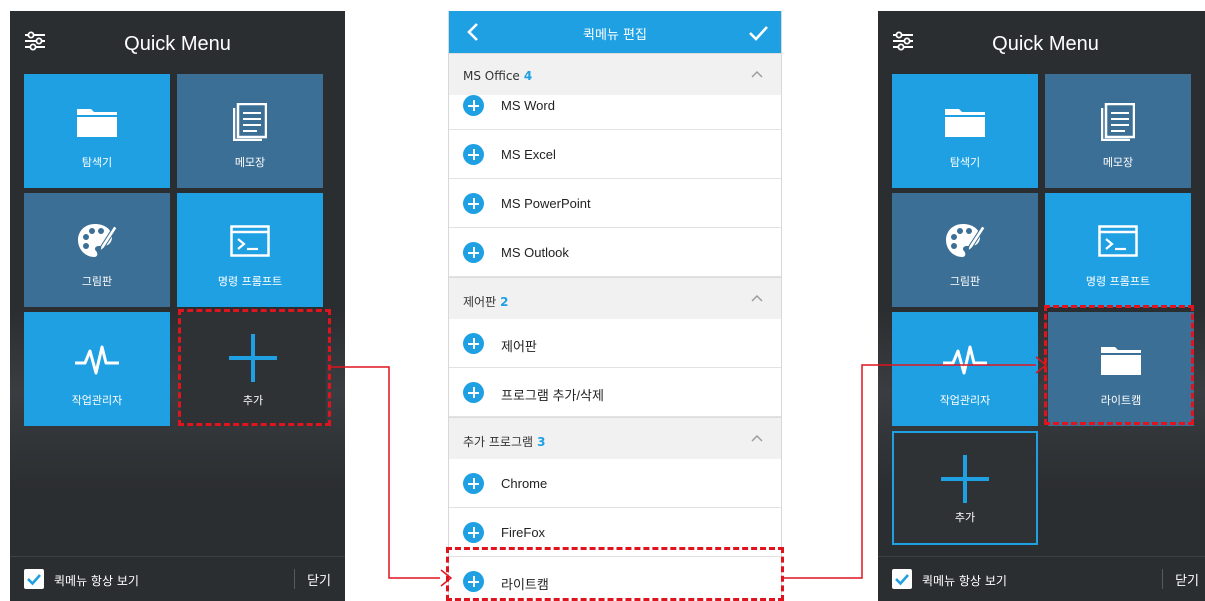 This screenshot has height=601, width=1205. Describe the element at coordinates (910, 471) in the screenshot. I see `arrow-to-litecam-tile` at that location.